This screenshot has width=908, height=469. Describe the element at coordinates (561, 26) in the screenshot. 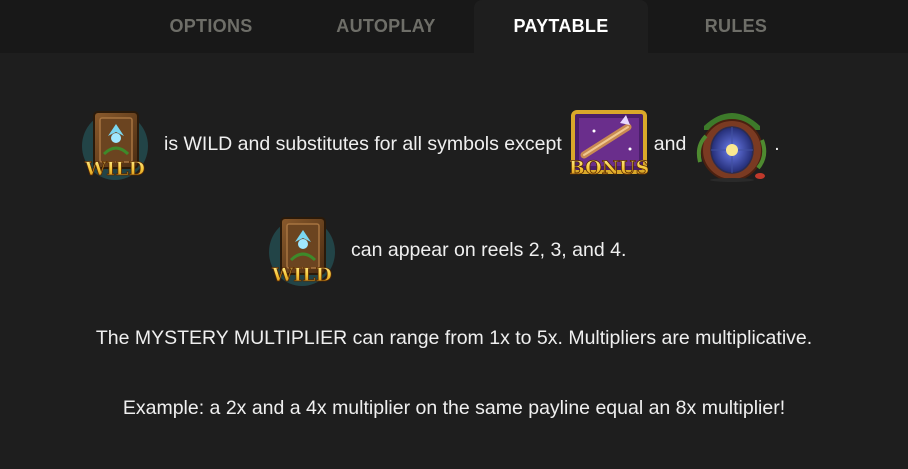

I see `tab-paytable: PAYTABLE` at that location.